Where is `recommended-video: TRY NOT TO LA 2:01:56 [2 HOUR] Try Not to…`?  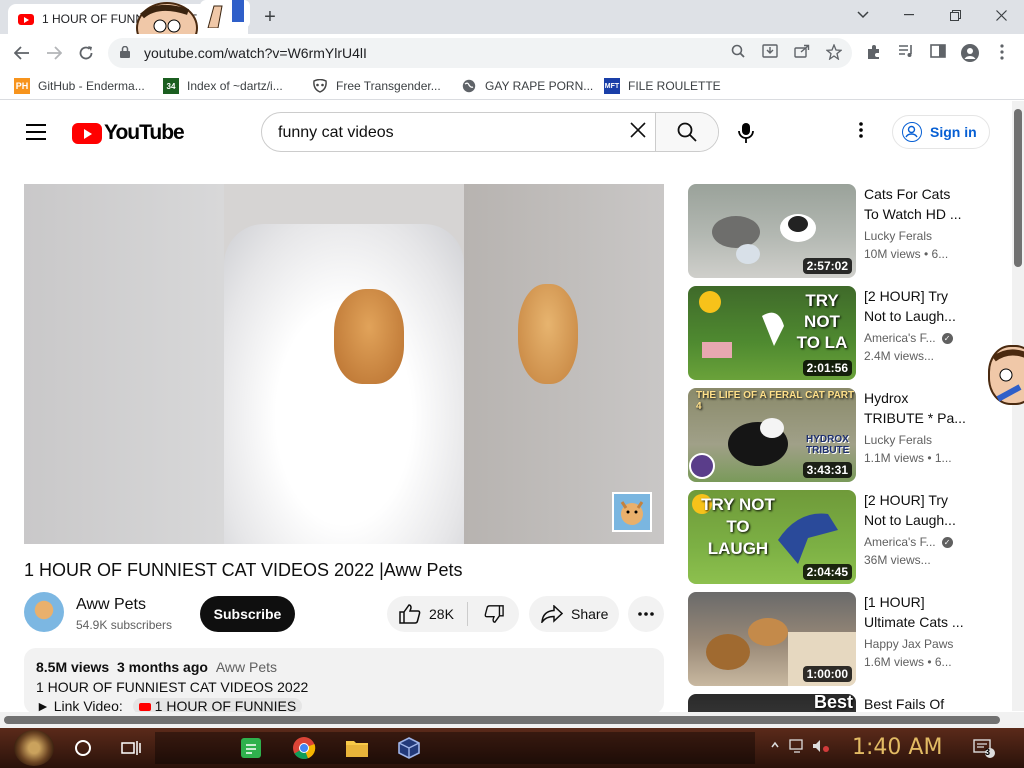
recommended-video: TRY NOT TO LA 2:01:56 [2 HOUR] Try Not to… is located at coordinates (833, 333).